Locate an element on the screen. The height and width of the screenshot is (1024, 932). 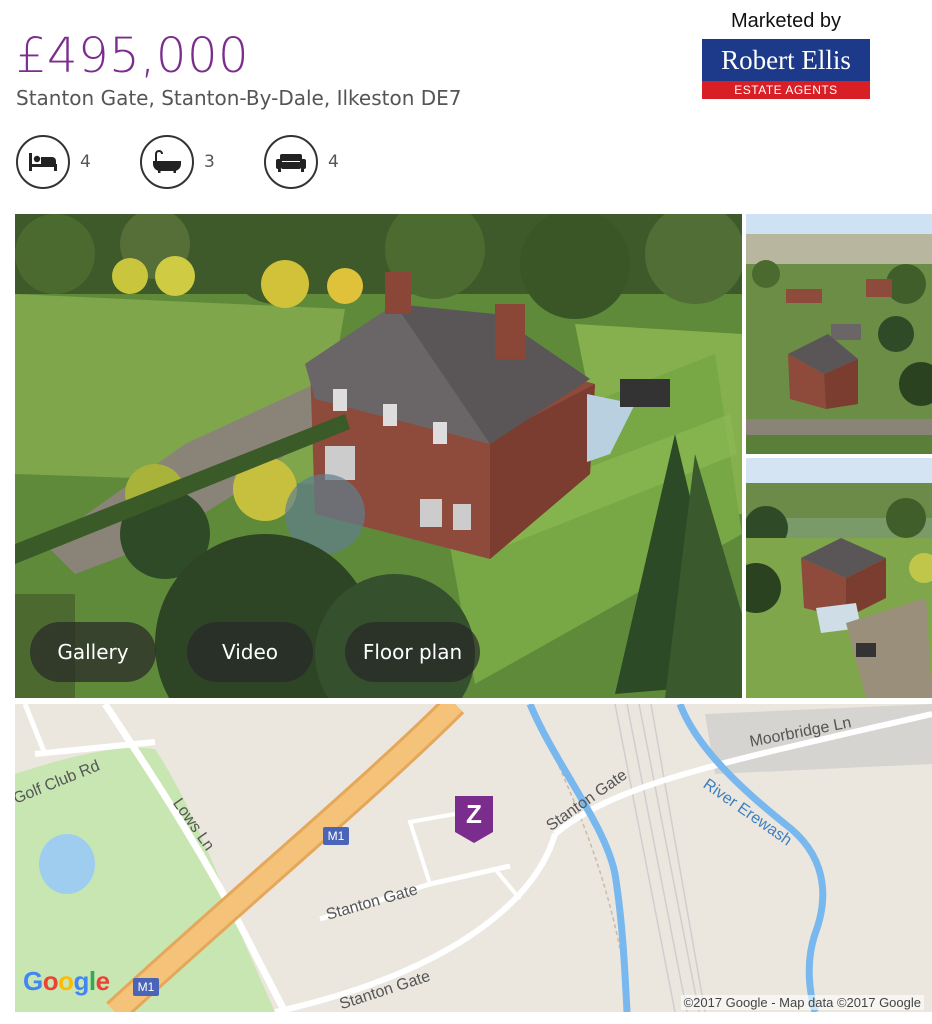
agent-branding: Marketed by Robert Ellis ESTATE AGENTS is located at coordinates (786, 54).